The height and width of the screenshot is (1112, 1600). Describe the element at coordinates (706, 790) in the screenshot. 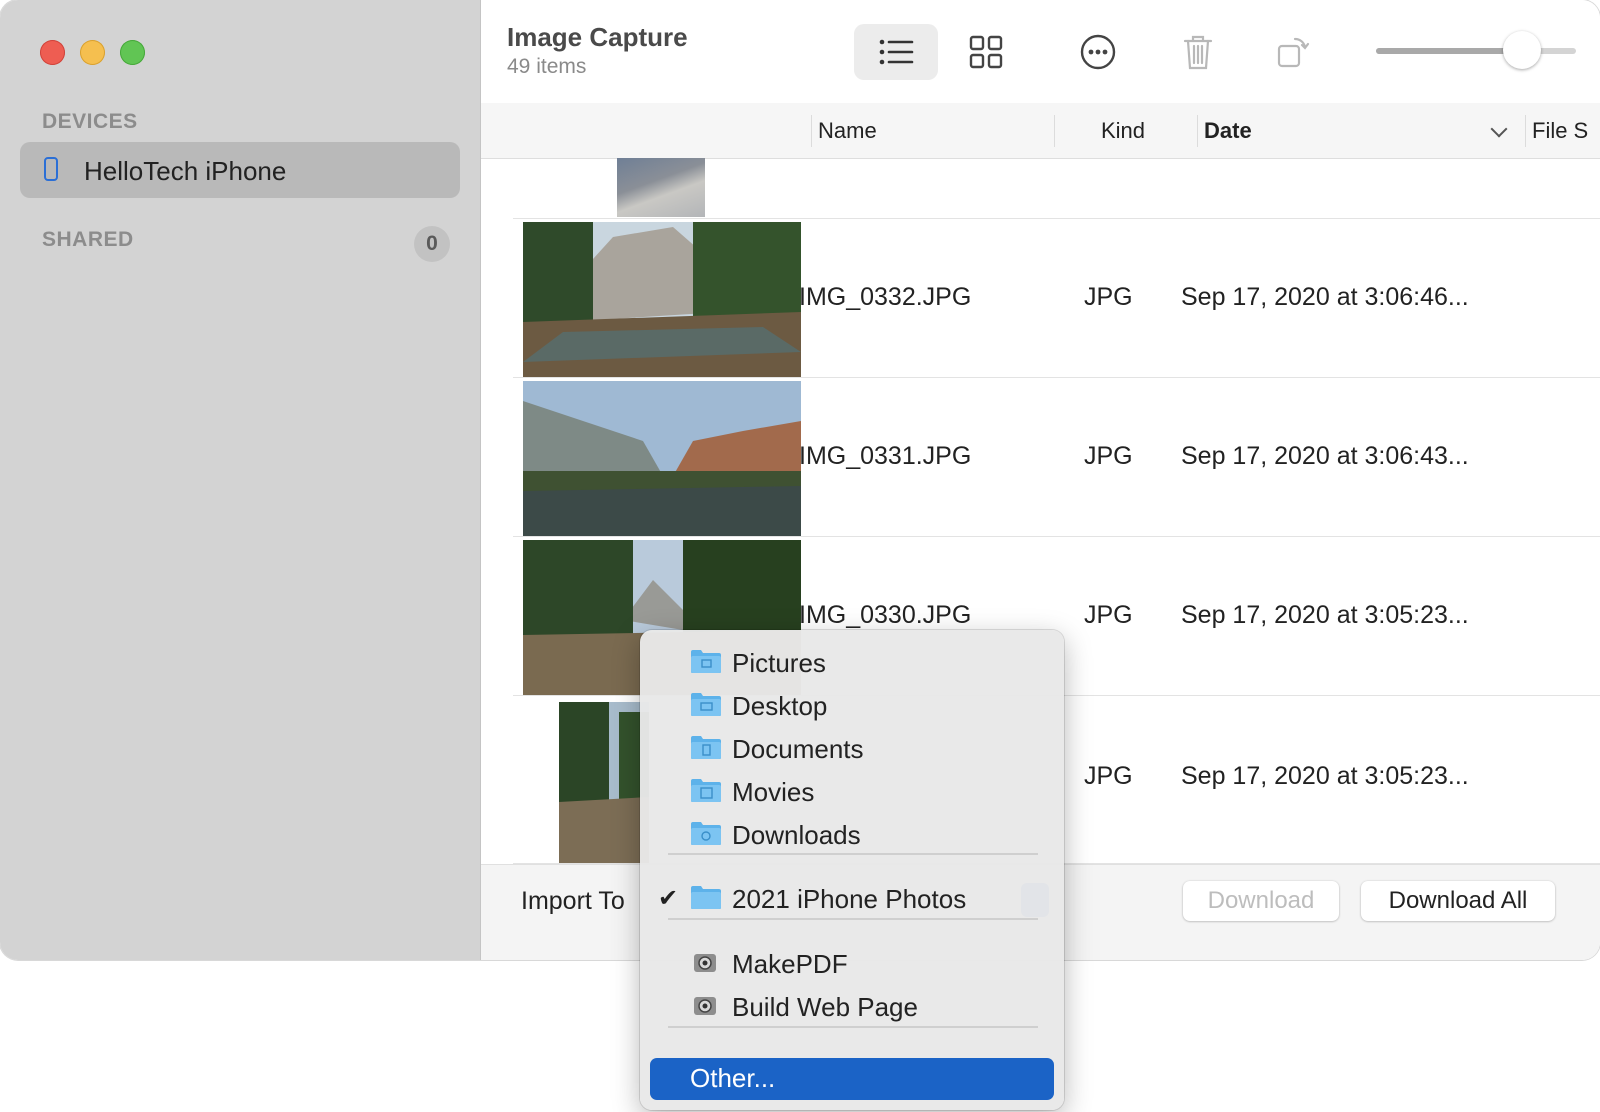

I see `folder-movies-icon` at that location.